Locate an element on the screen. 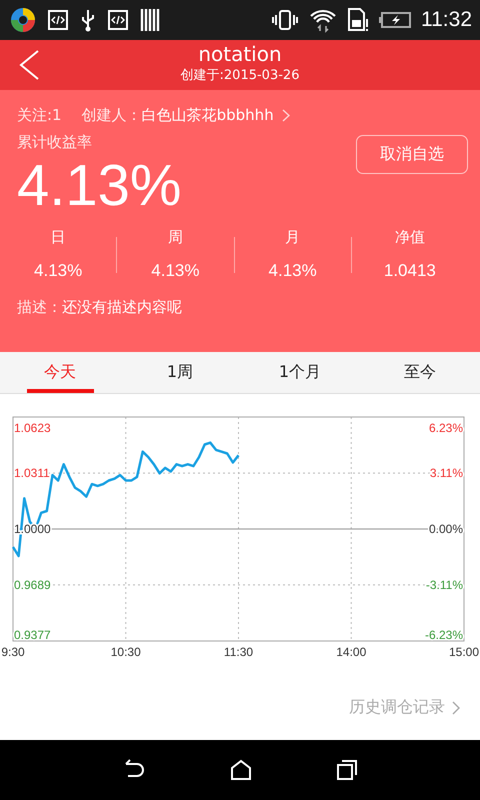 The width and height of the screenshot is (480, 800). percent-axis-label: 3.11% is located at coordinates (446, 473).